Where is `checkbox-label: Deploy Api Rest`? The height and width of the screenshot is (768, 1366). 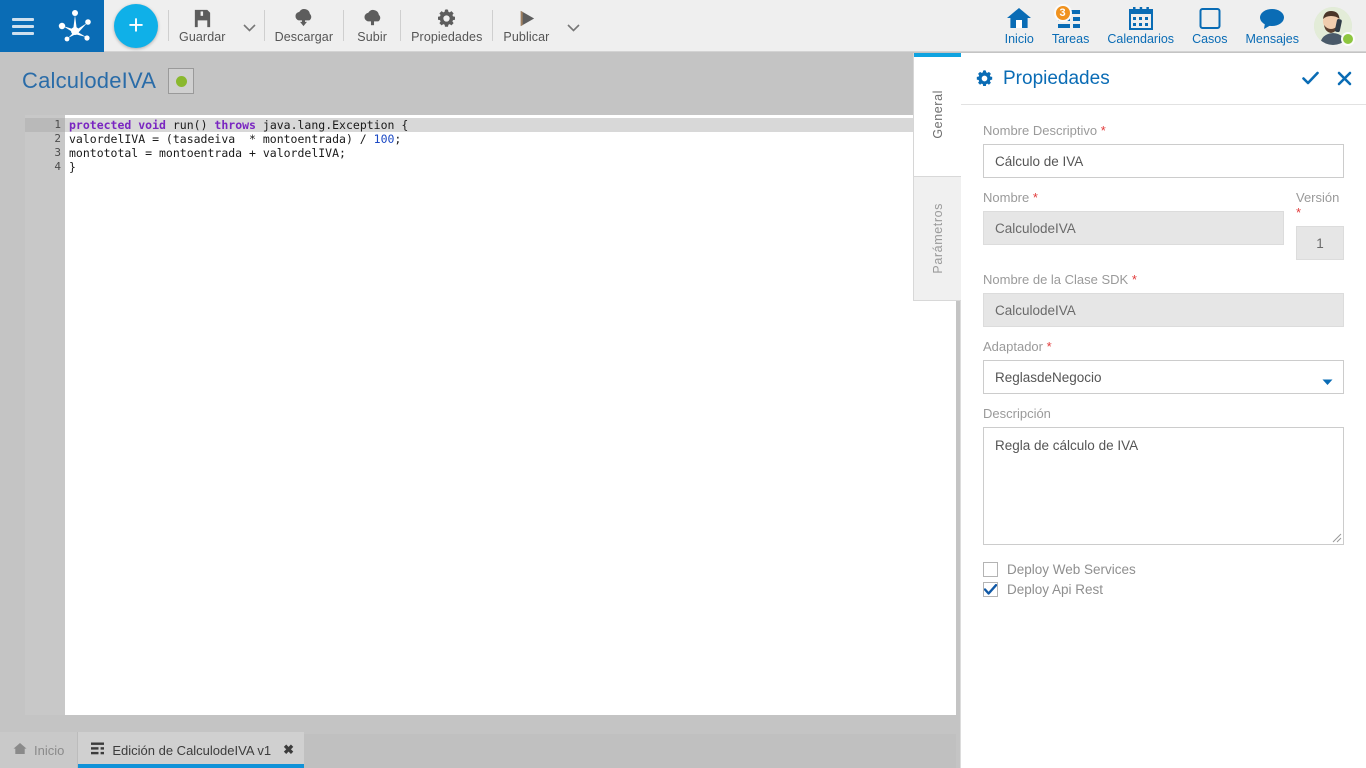
checkbox-label: Deploy Api Rest is located at coordinates (1055, 589).